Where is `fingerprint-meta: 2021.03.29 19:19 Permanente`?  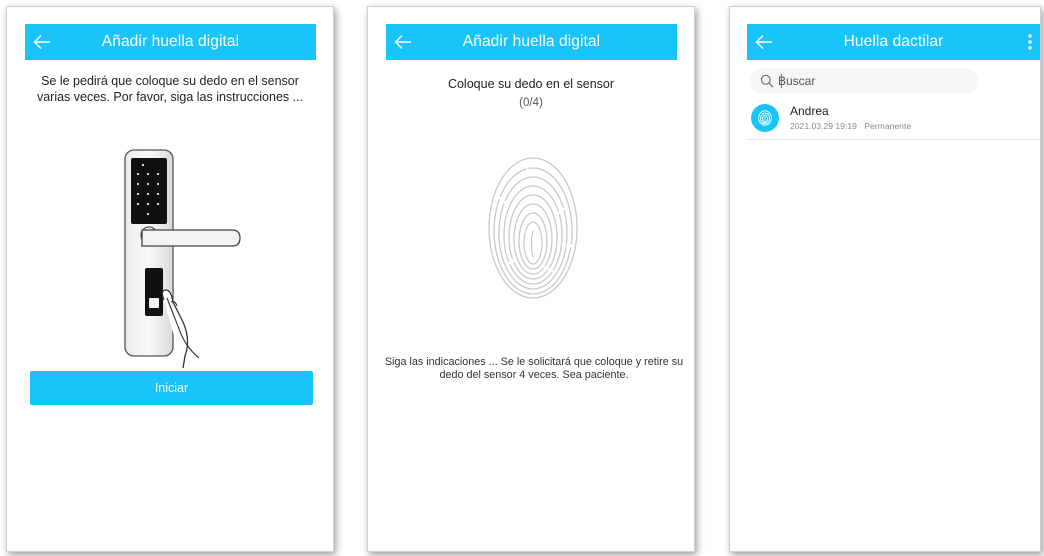 fingerprint-meta: 2021.03.29 19:19 Permanente is located at coordinates (850, 126).